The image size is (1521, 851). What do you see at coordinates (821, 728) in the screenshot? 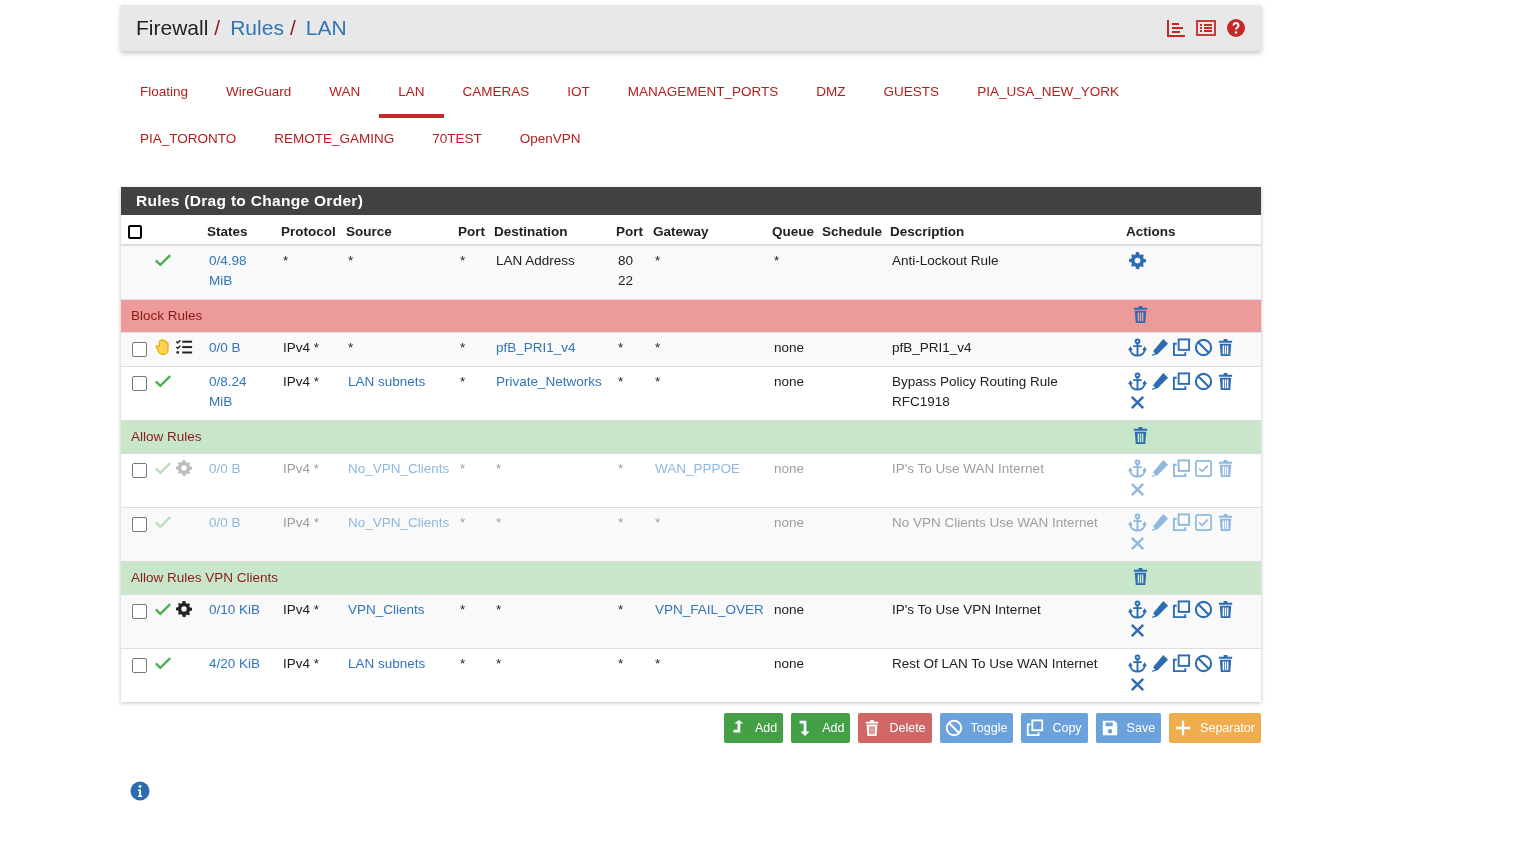
I see `add-bottom-button: Add` at bounding box center [821, 728].